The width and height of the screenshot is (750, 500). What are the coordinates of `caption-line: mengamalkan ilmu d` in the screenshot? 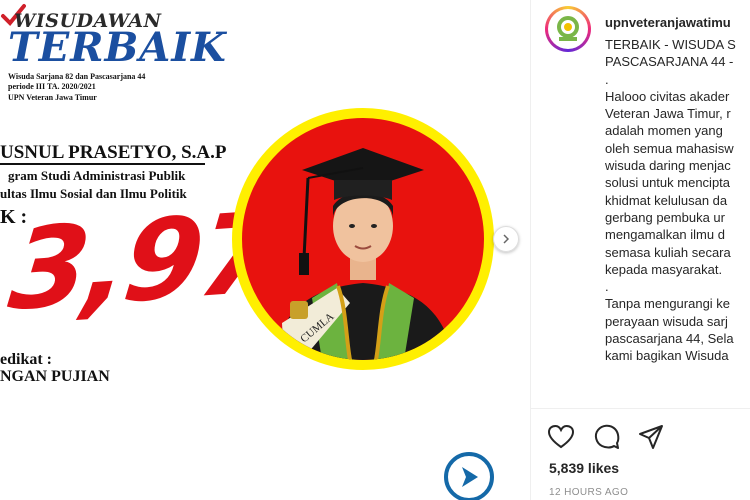 It's located at (665, 235).